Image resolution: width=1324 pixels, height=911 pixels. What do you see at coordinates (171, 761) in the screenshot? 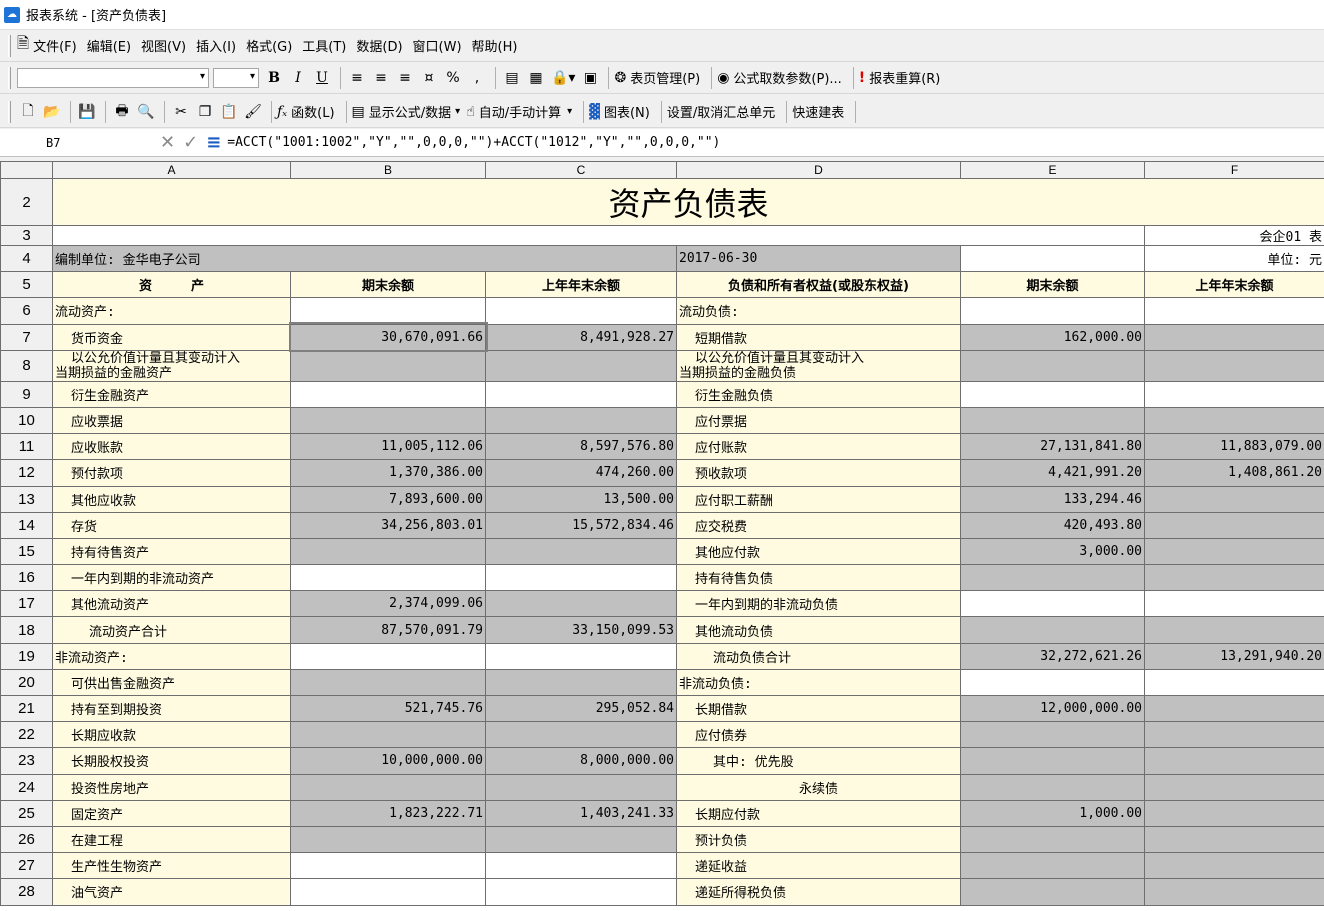
I see `cell-a: 长期股权投资` at bounding box center [171, 761].